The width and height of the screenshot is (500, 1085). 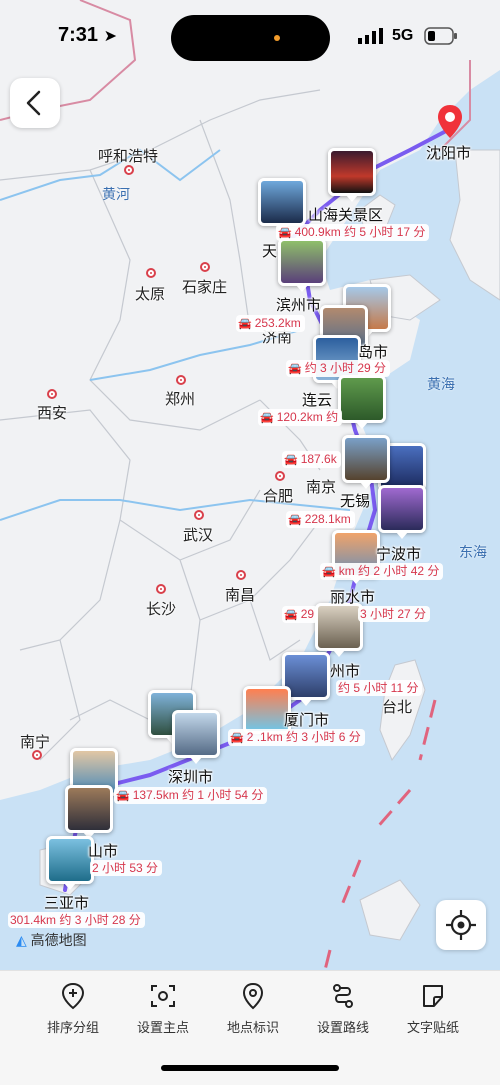 What do you see at coordinates (250, 38) in the screenshot?
I see `dynamic-island` at bounding box center [250, 38].